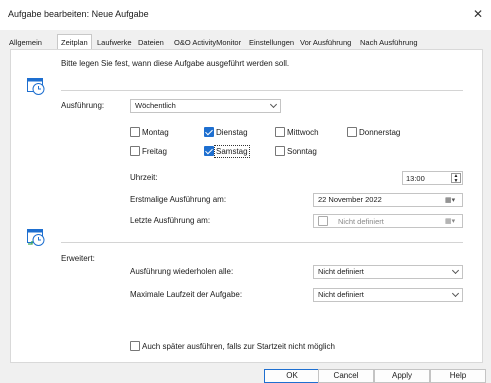 The width and height of the screenshot is (491, 383). What do you see at coordinates (155, 105) in the screenshot?
I see `frequency-value: Wöchentlich` at bounding box center [155, 105].